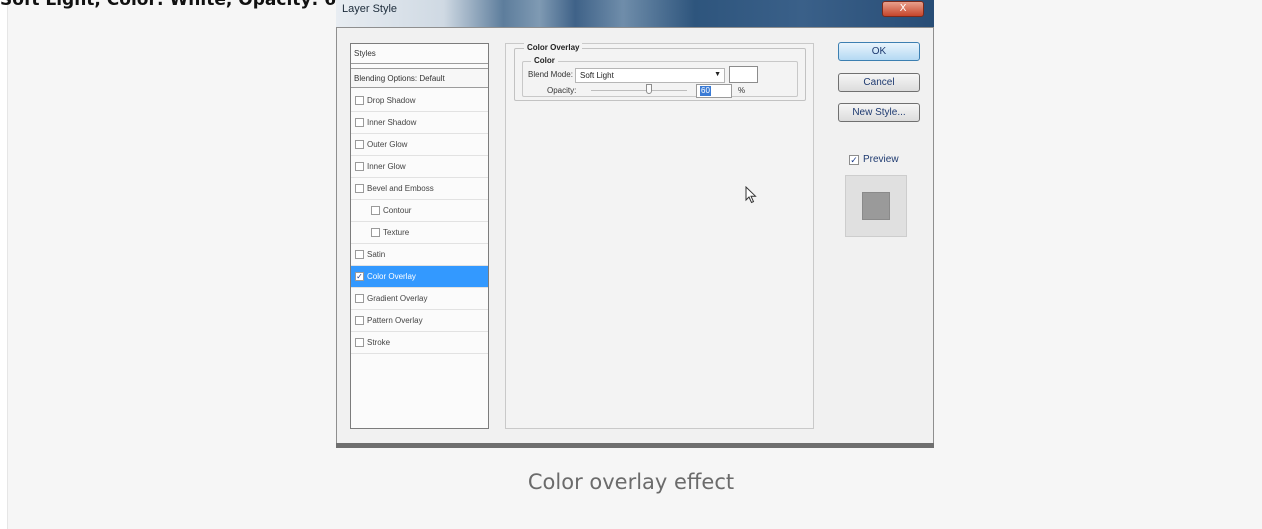 The height and width of the screenshot is (529, 1262). What do you see at coordinates (650, 75) in the screenshot?
I see `blend-mode-select: Soft Light ▼` at bounding box center [650, 75].